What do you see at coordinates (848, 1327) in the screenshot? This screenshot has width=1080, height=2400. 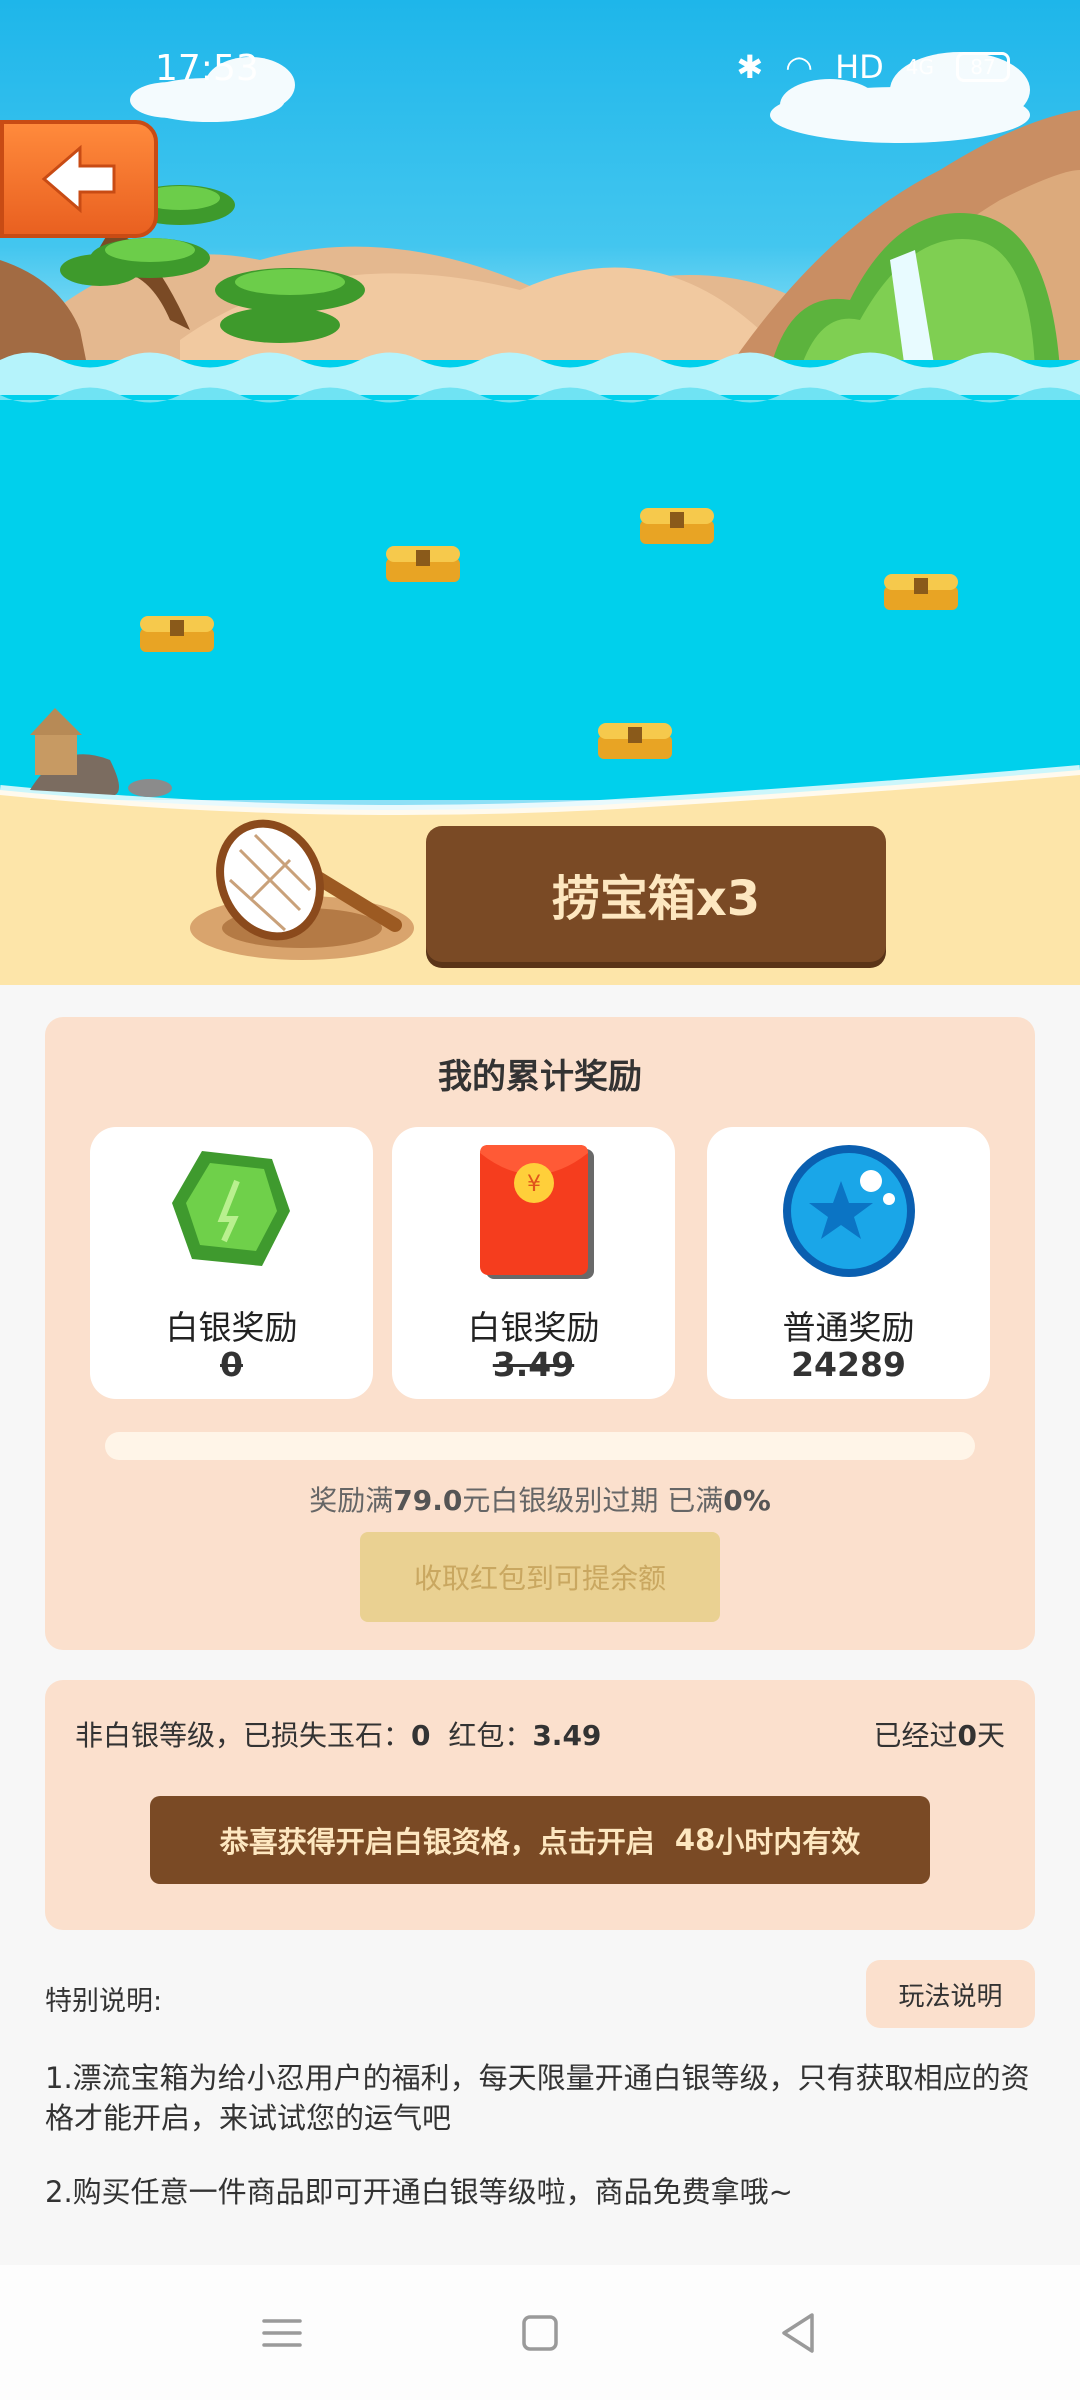 I see `reward-name: 普通奖励` at bounding box center [848, 1327].